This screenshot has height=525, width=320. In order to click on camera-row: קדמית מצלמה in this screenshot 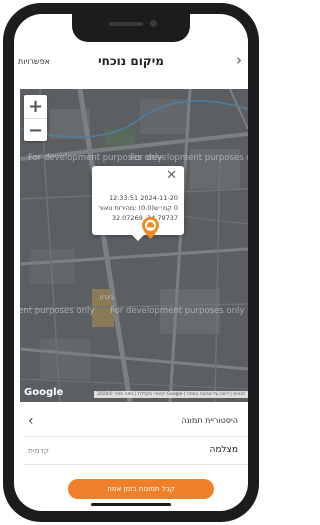, I will do `click(131, 452)`.